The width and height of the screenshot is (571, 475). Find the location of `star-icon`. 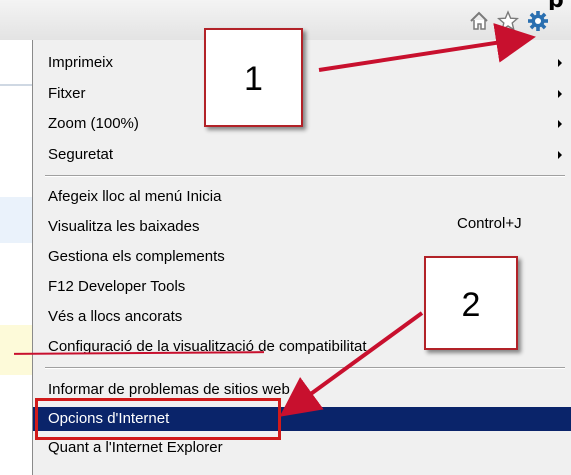

star-icon is located at coordinates (508, 21).